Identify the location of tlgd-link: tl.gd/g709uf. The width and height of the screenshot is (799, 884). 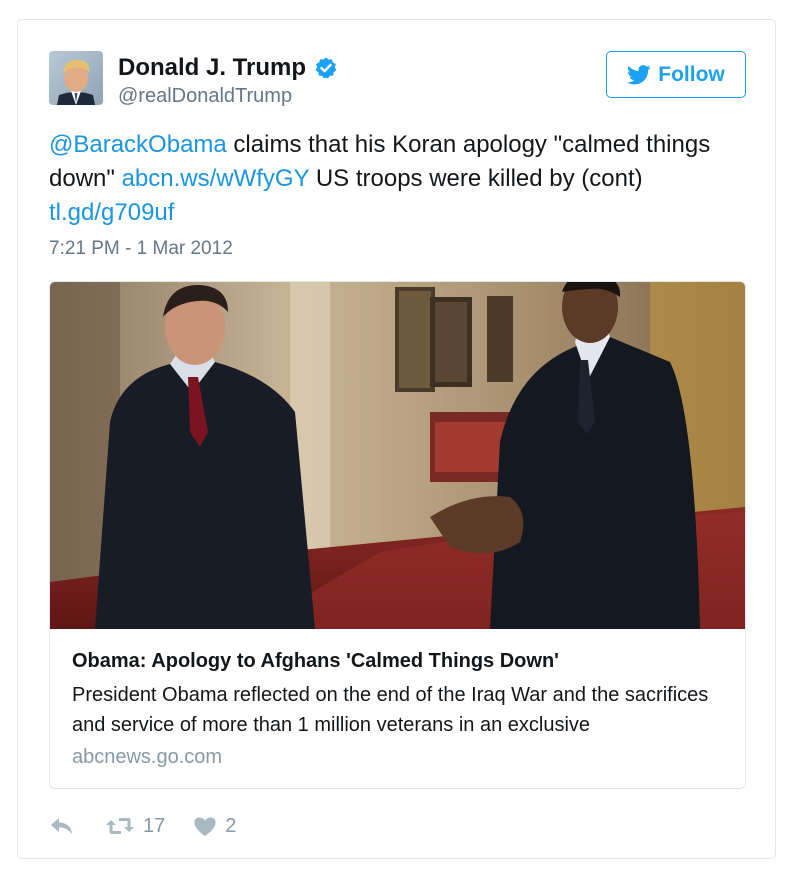
(111, 212).